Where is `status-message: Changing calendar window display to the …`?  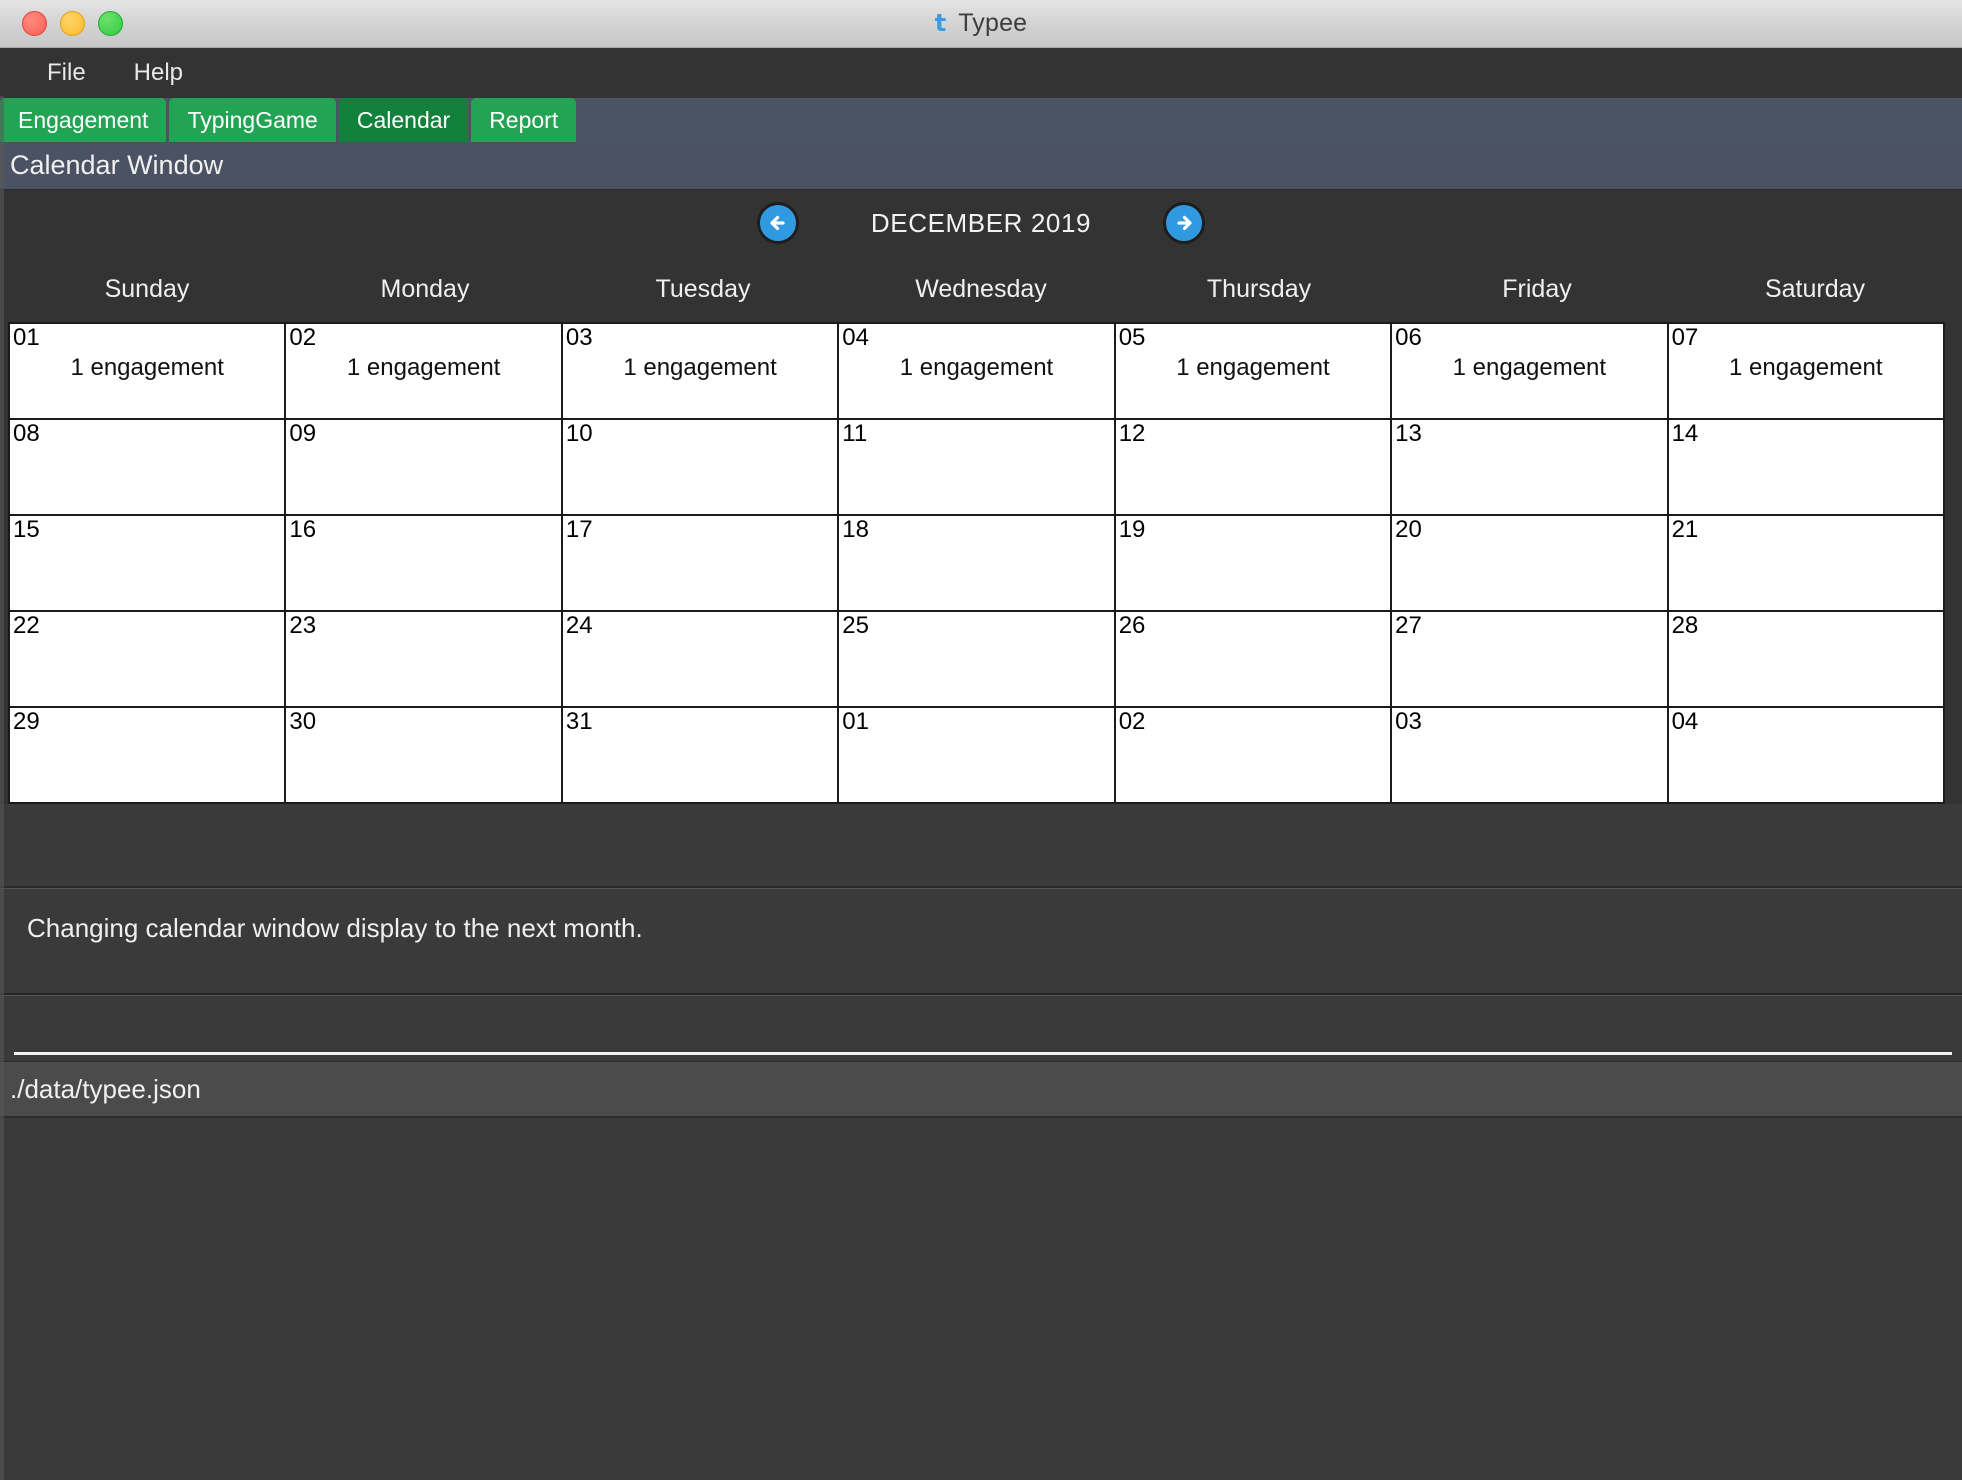 status-message: Changing calendar window display to the … is located at coordinates (335, 928).